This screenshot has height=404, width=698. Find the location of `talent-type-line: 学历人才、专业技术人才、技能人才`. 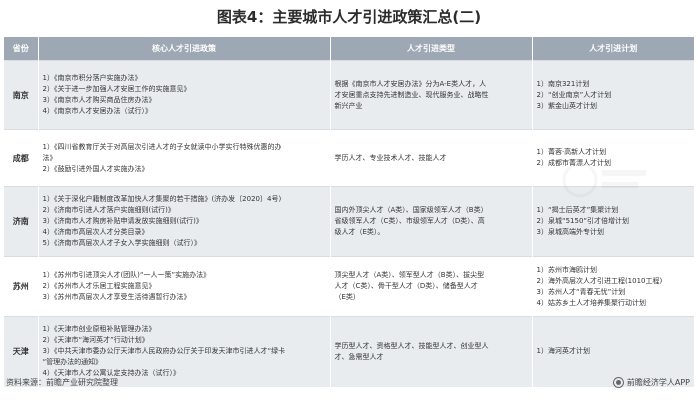

talent-type-line: 学历人才、专业技术人才、技能人才 is located at coordinates (390, 157).